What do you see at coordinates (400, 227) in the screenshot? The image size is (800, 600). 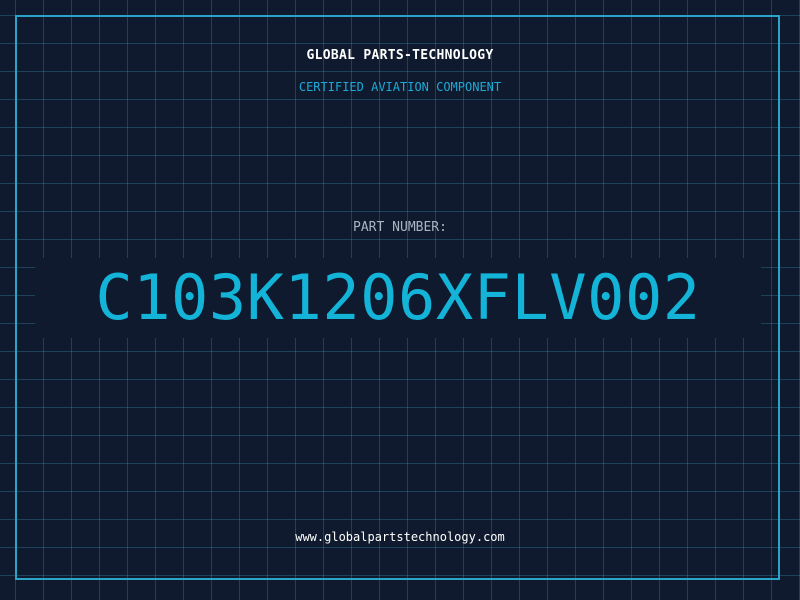 I see `part-number-label: PART NUMBER:` at bounding box center [400, 227].